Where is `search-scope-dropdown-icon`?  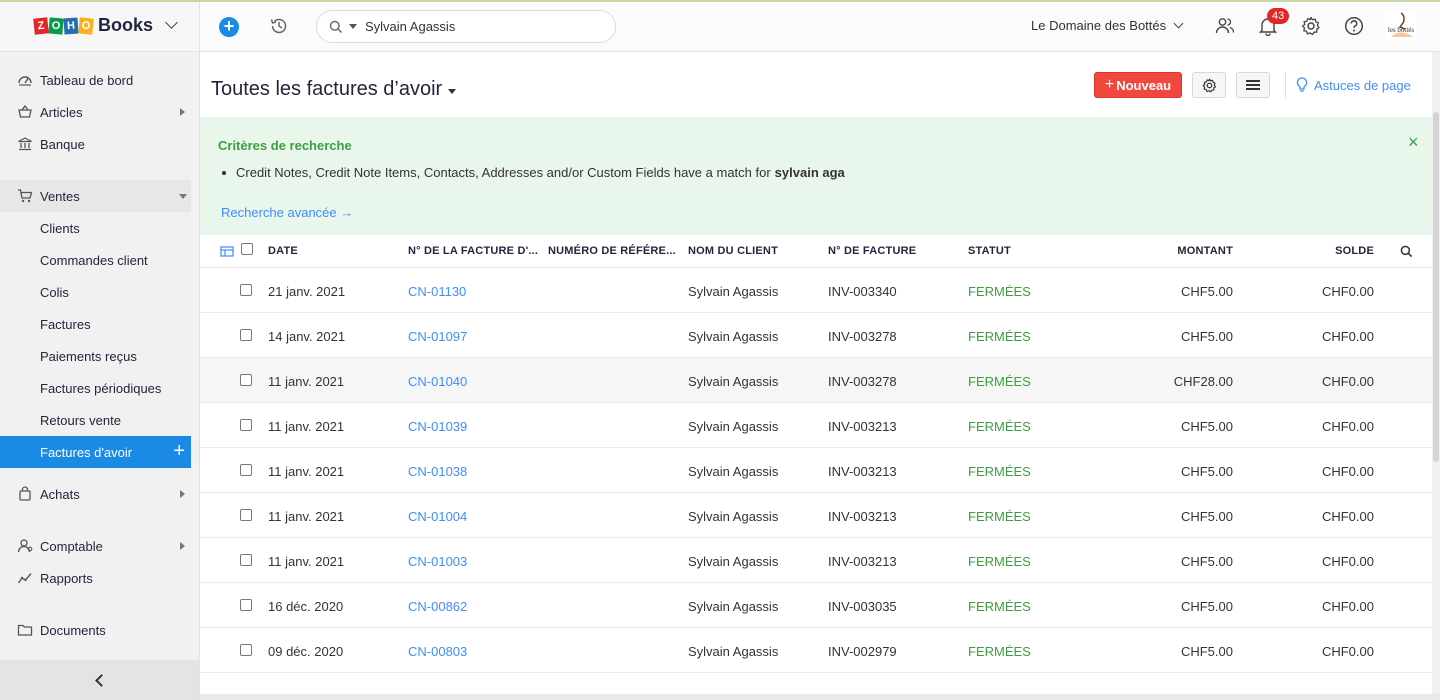 search-scope-dropdown-icon is located at coordinates (353, 26).